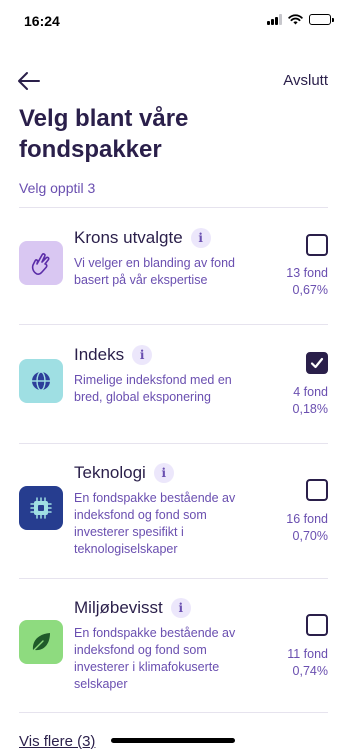  What do you see at coordinates (57, 188) in the screenshot?
I see `selection-hint: Velg opptil 3` at bounding box center [57, 188].